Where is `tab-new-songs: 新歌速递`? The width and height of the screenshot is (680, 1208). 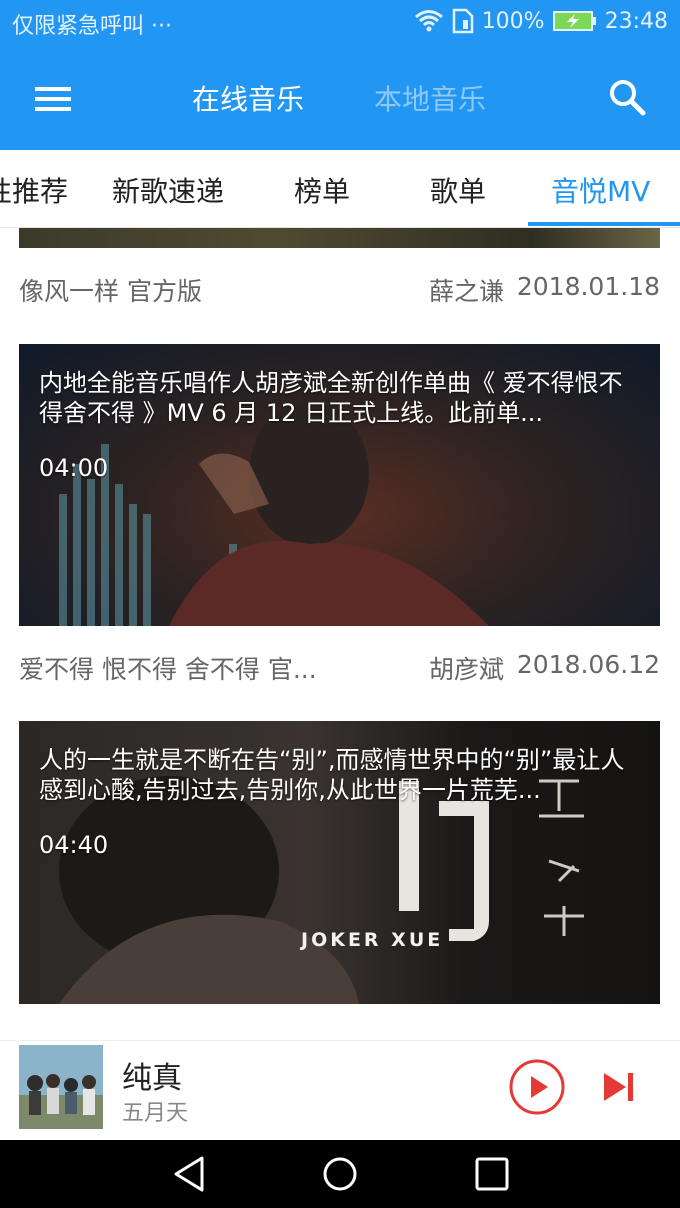 tab-new-songs: 新歌速递 is located at coordinates (168, 190).